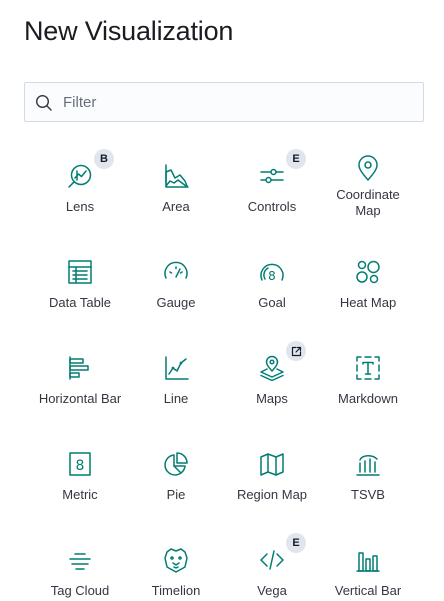 The width and height of the screenshot is (444, 601). I want to click on gauge-icon, so click(176, 272).